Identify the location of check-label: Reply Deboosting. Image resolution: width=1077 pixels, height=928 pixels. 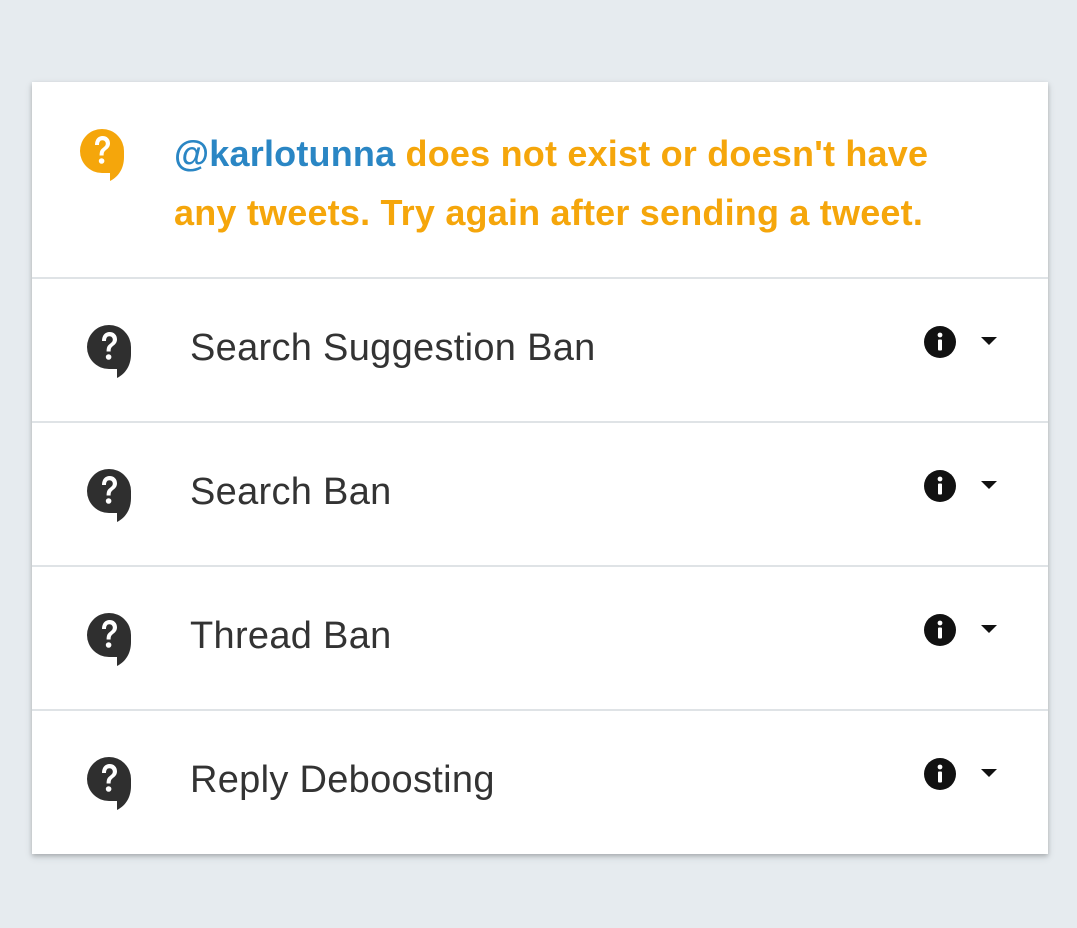
(342, 780).